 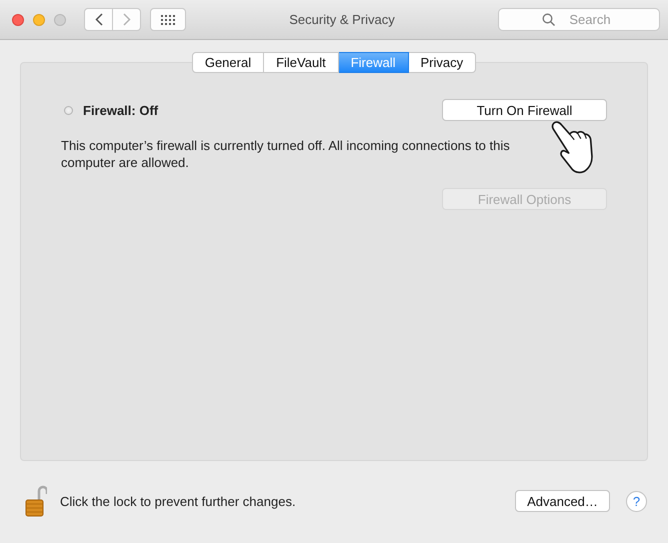 What do you see at coordinates (121, 110) in the screenshot?
I see `firewall-status: Firewall: Off` at bounding box center [121, 110].